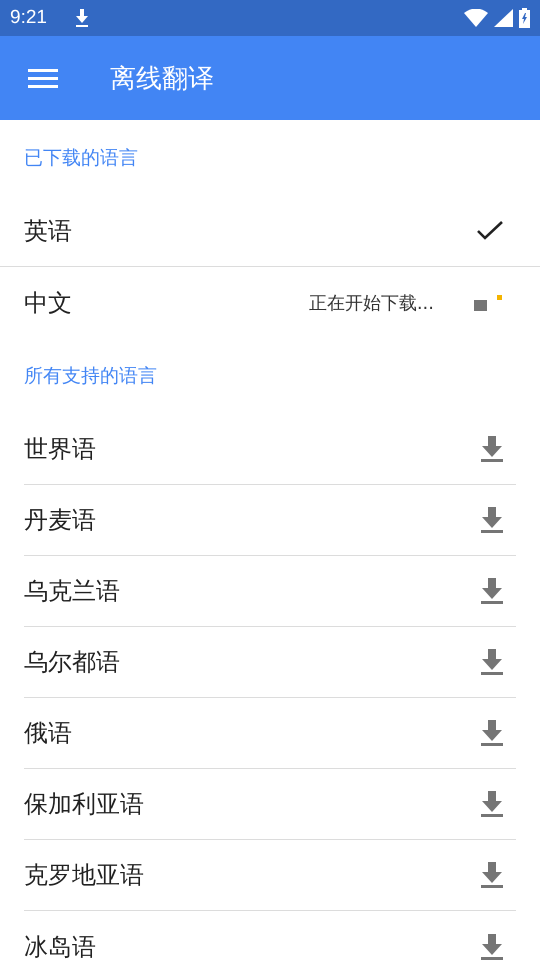 This screenshot has height=960, width=540. I want to click on signal-icon, so click(503, 18).